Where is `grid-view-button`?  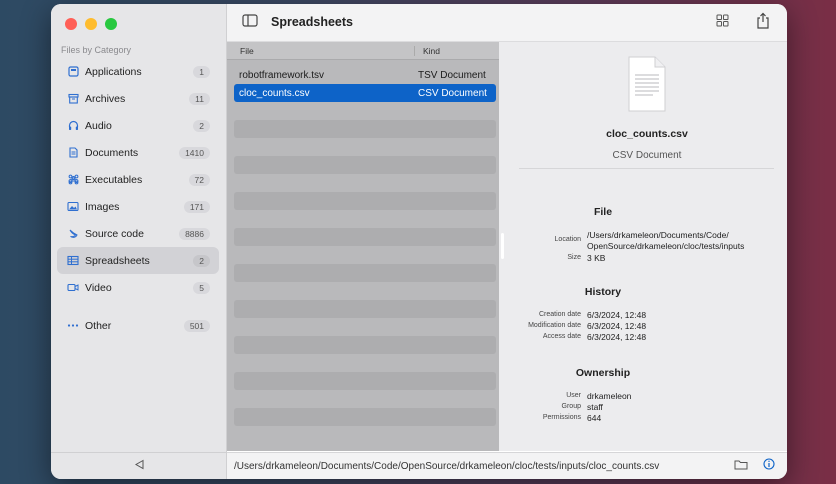
grid-view-button is located at coordinates (722, 23).